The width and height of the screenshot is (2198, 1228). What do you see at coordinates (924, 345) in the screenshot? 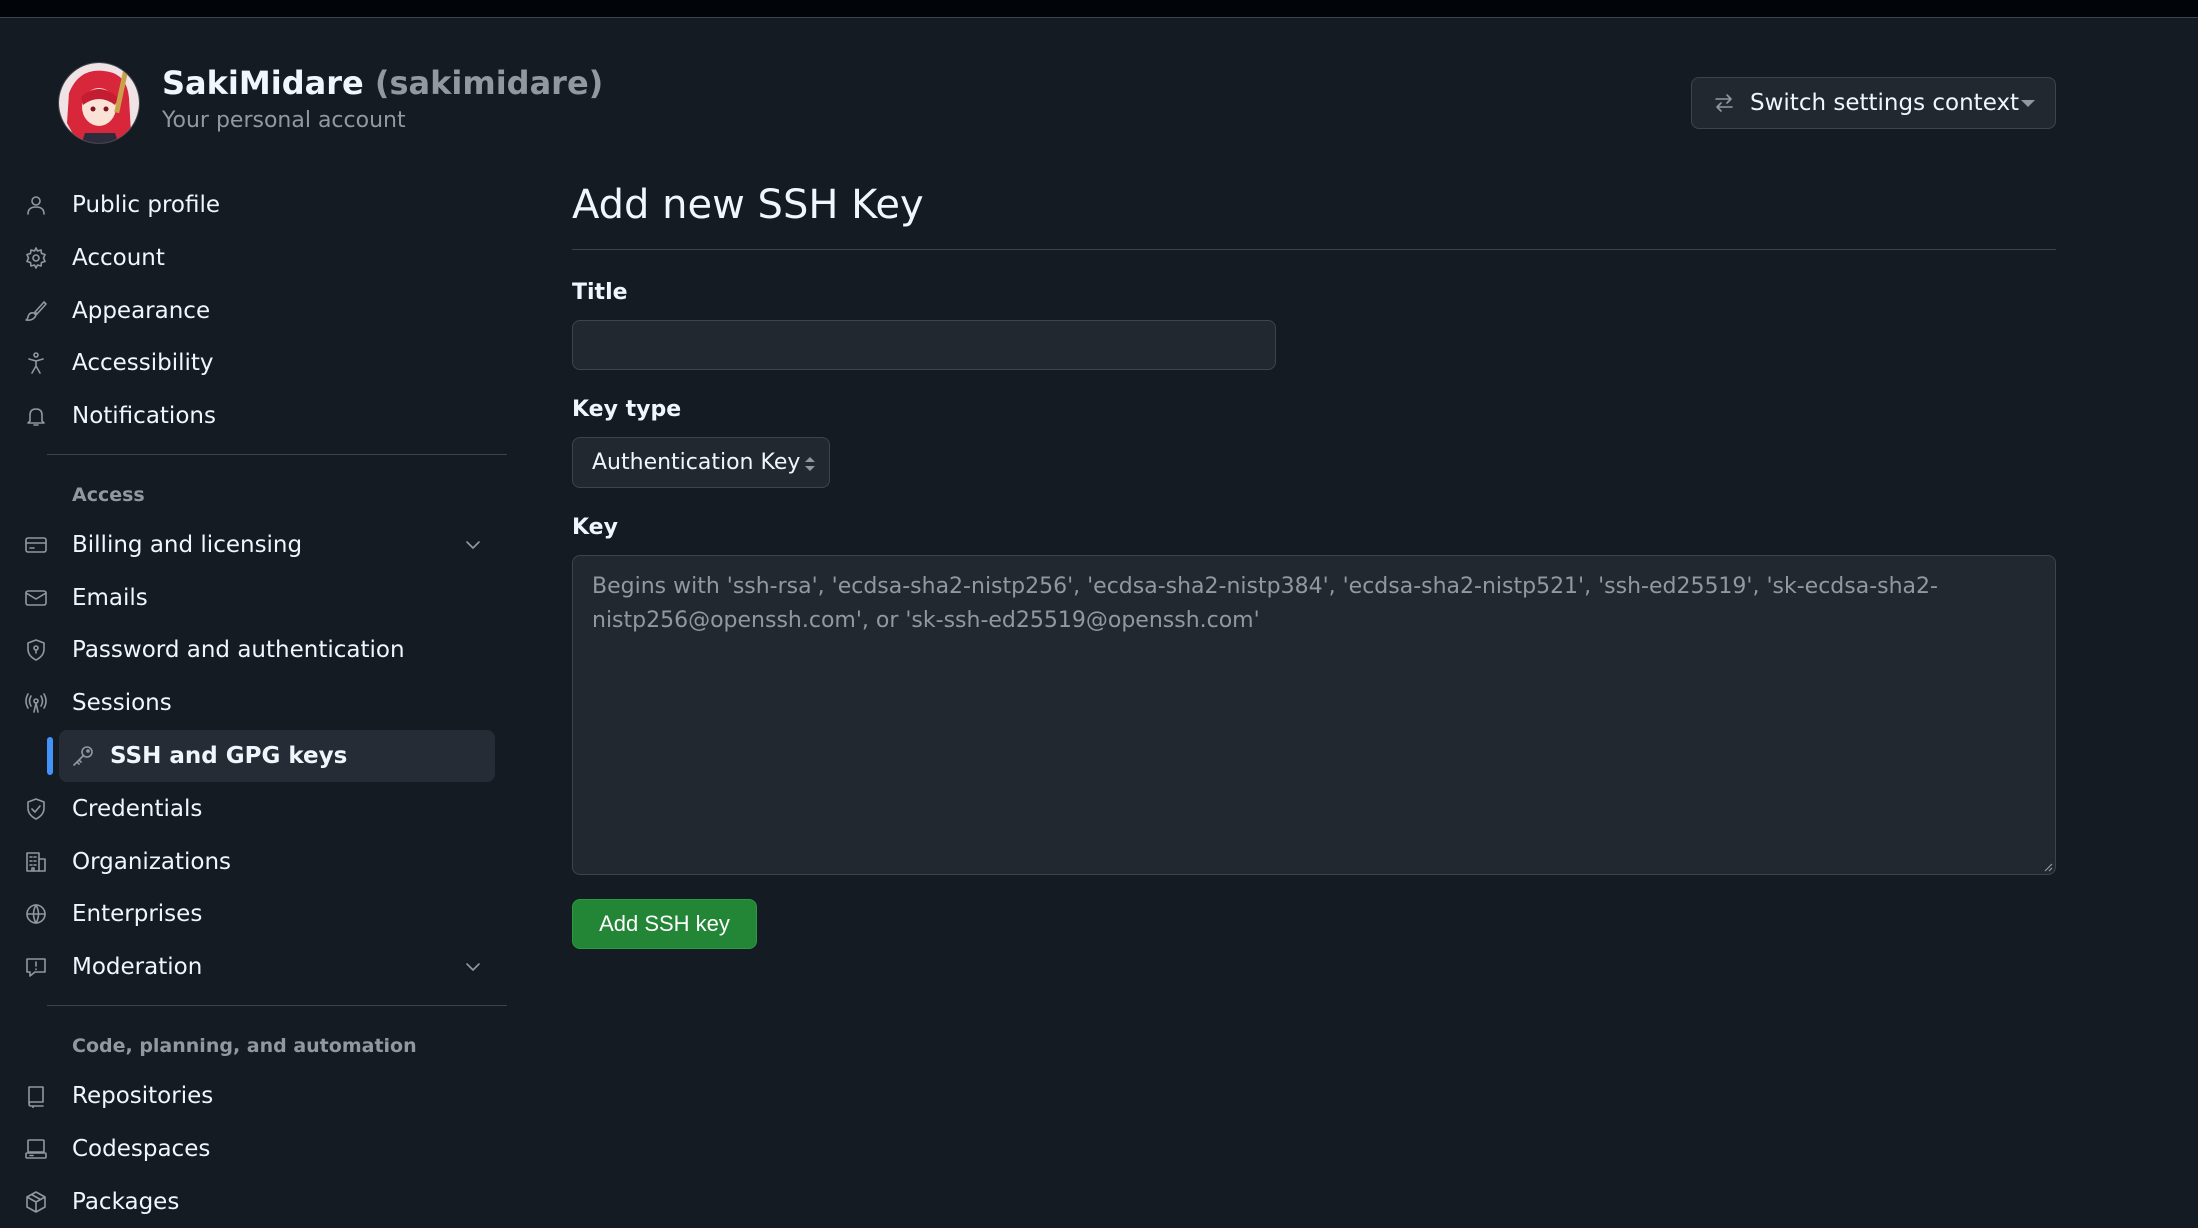
I see `title-input` at bounding box center [924, 345].